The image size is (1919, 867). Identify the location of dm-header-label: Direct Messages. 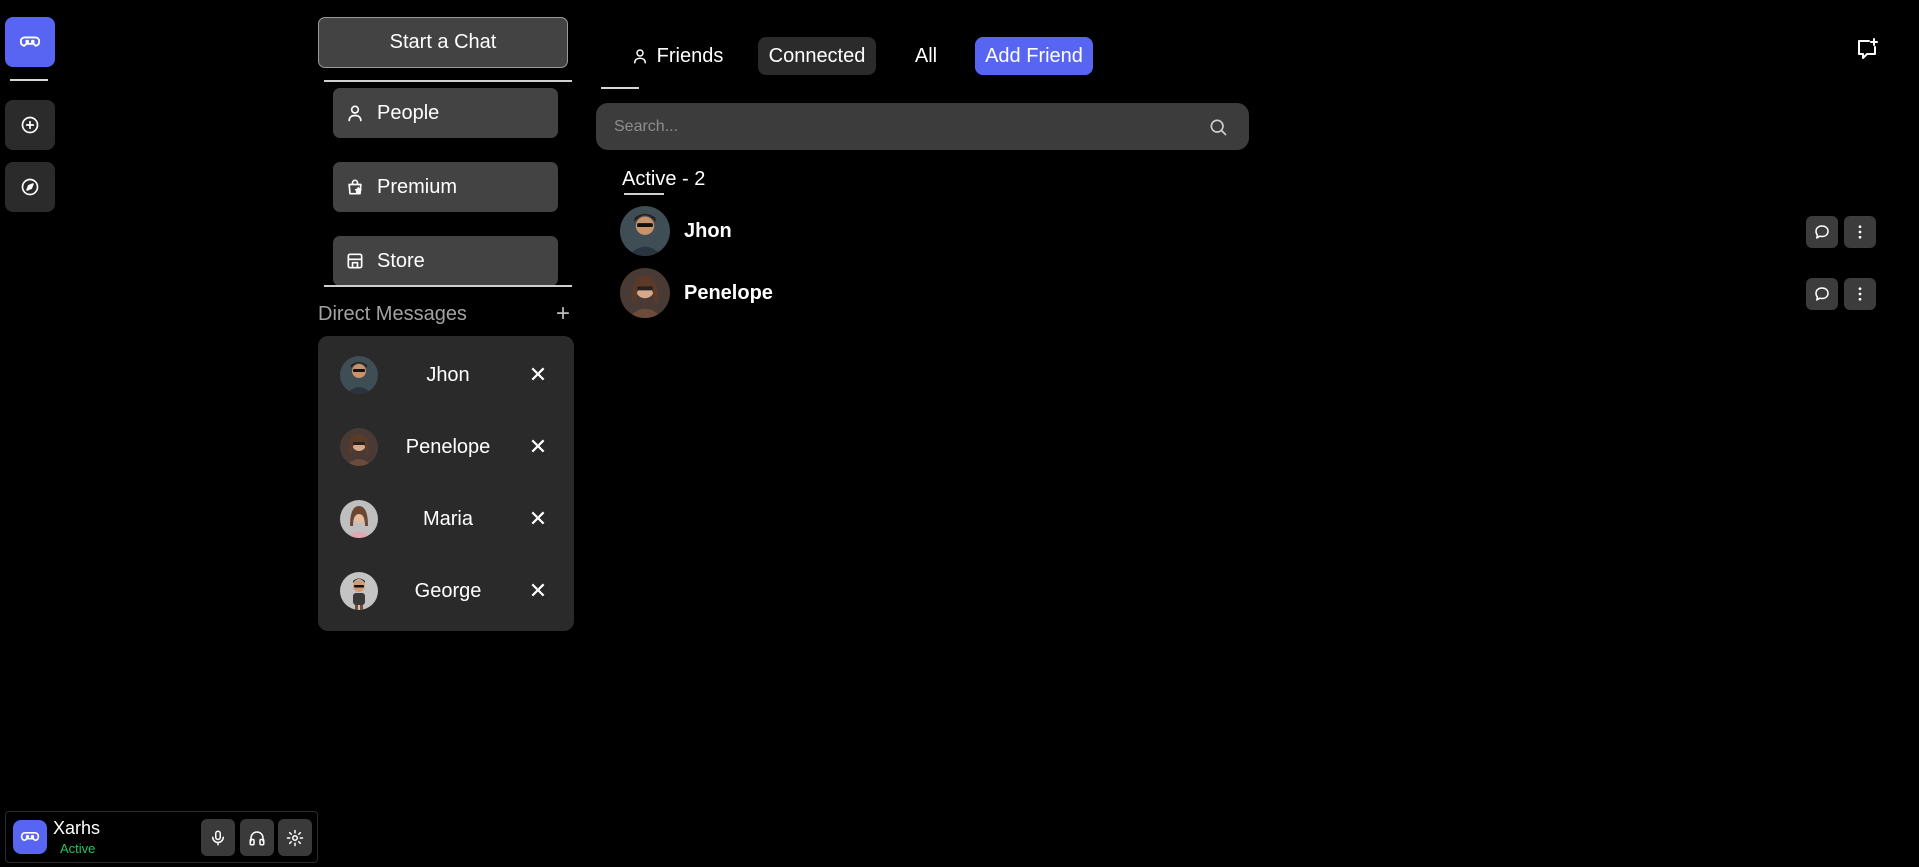
(392, 313).